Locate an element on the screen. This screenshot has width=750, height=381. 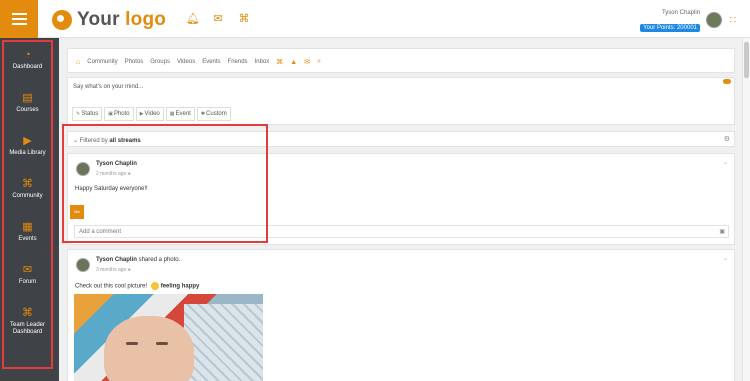
nav-link-groups: Groups is located at coordinates (160, 62).